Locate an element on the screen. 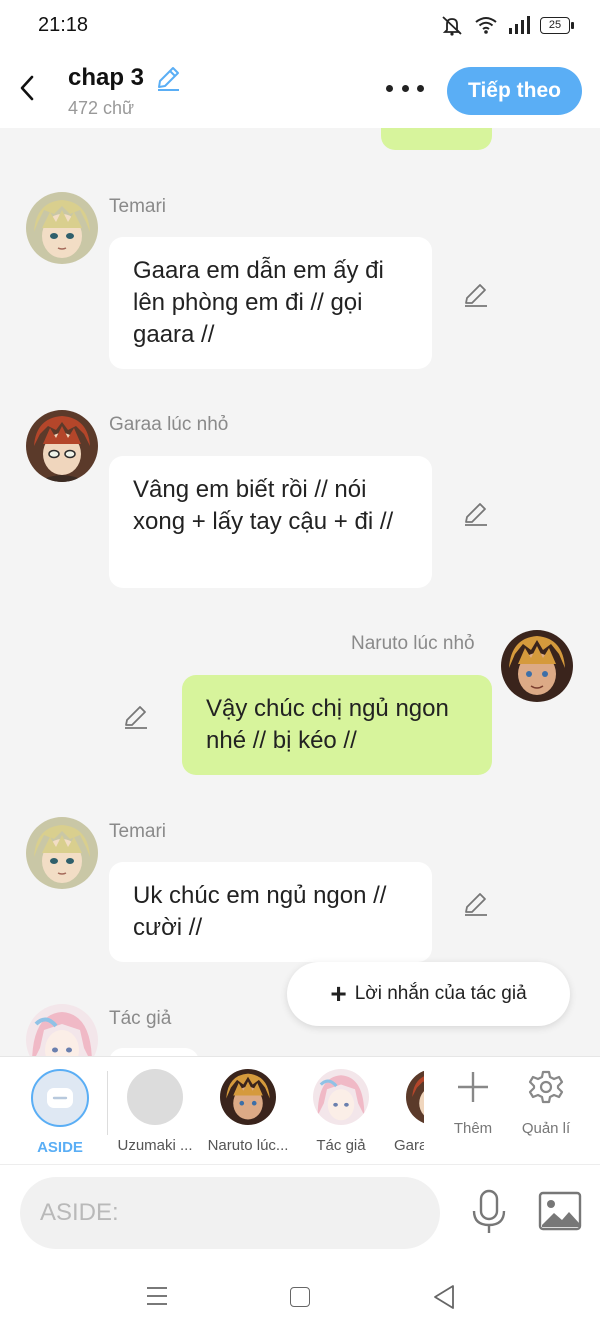 Image resolution: width=600 pixels, height=1333 pixels. system-nav-bar is located at coordinates (300, 1296).